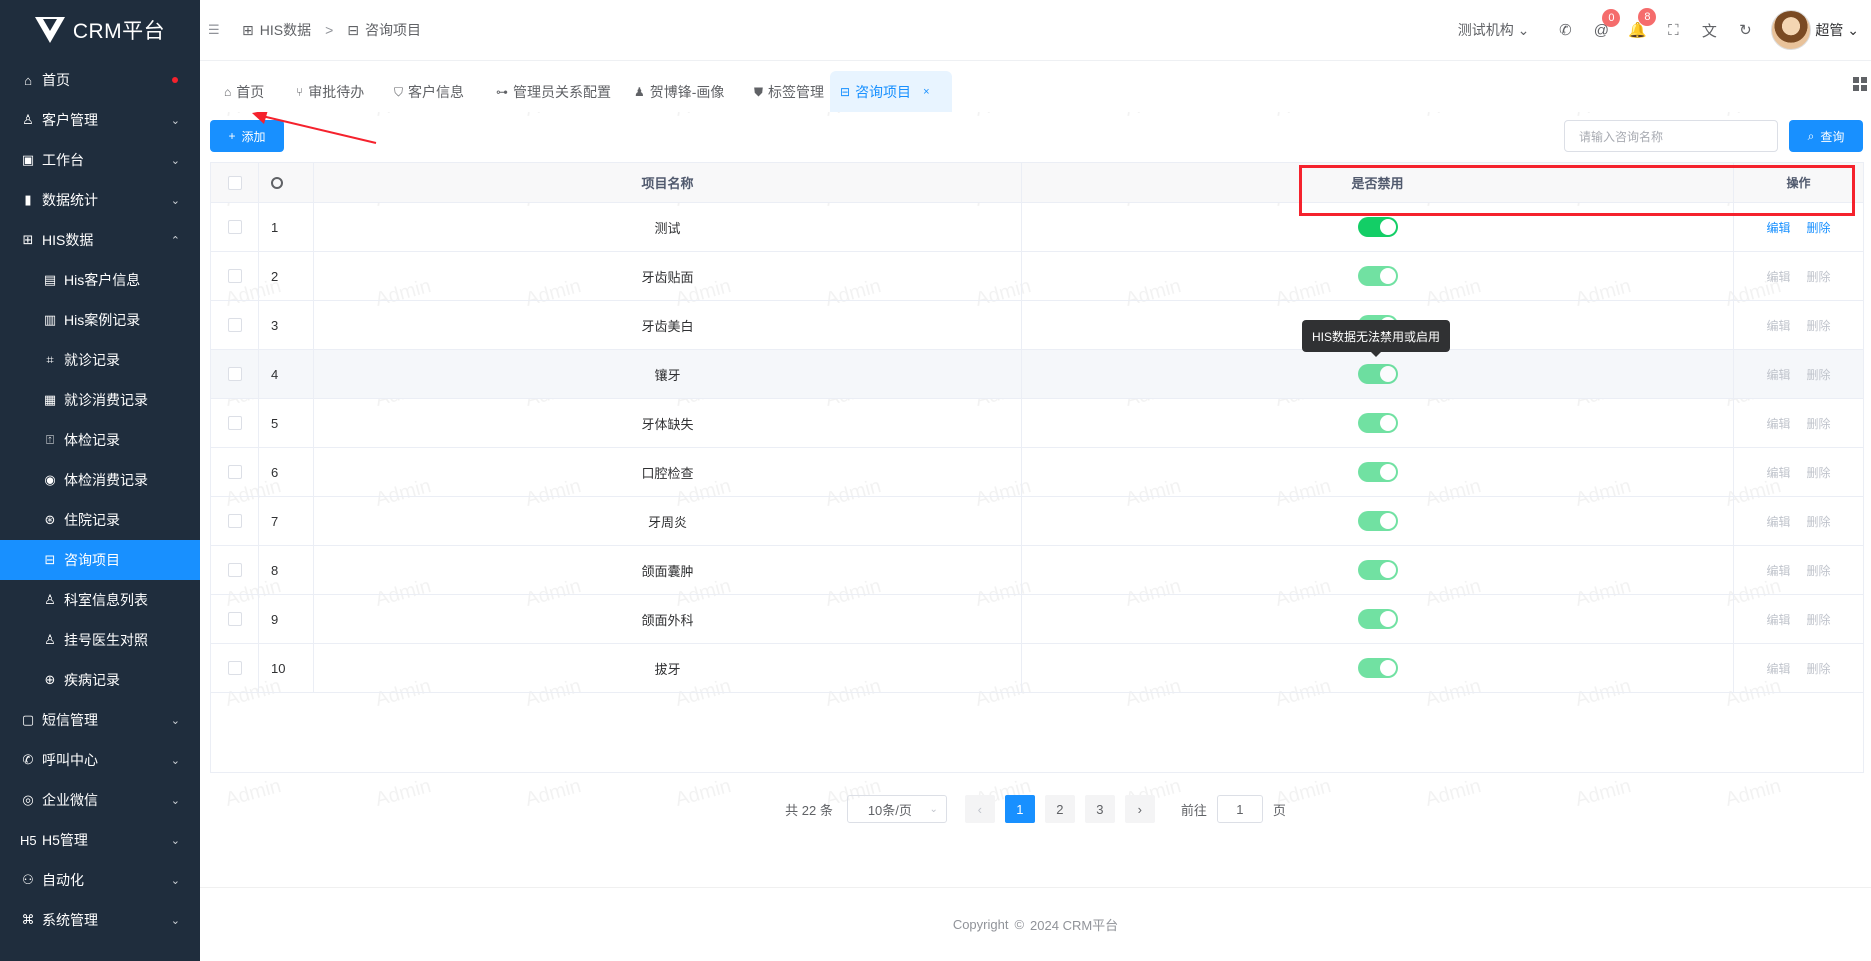 Image resolution: width=1871 pixels, height=961 pixels. I want to click on gear-icon, so click(277, 182).